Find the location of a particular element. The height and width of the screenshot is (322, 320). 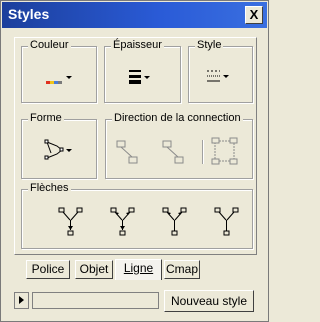

tab-ligne-label: Ligne is located at coordinates (138, 268).